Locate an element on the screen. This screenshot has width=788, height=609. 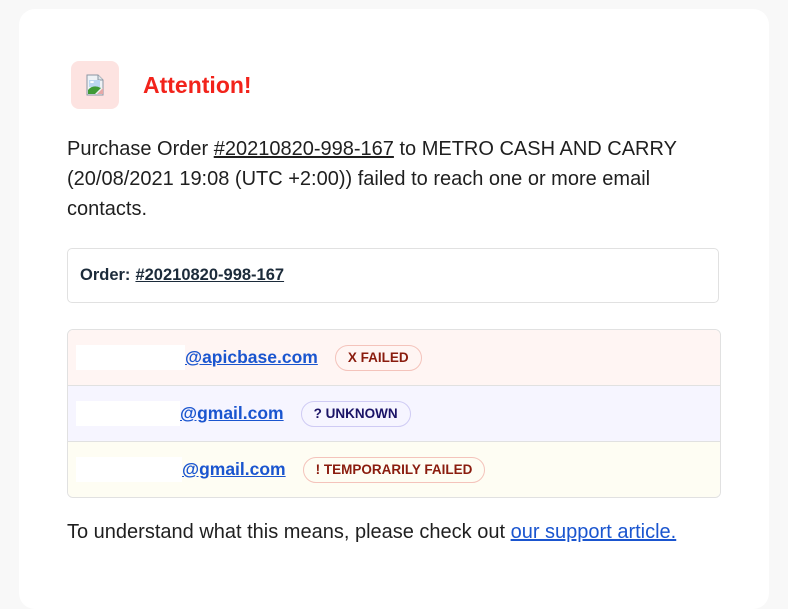
attention-title: Attention! is located at coordinates (197, 84).